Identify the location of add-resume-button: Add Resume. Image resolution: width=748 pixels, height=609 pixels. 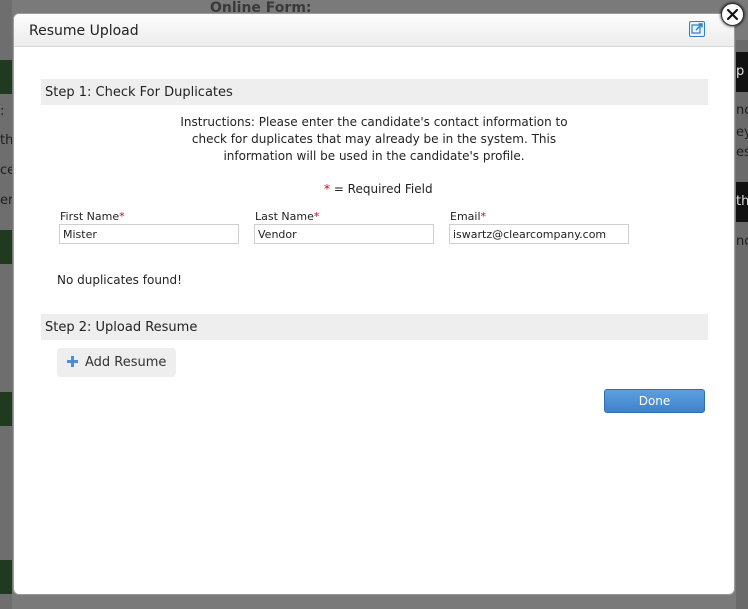
(116, 362).